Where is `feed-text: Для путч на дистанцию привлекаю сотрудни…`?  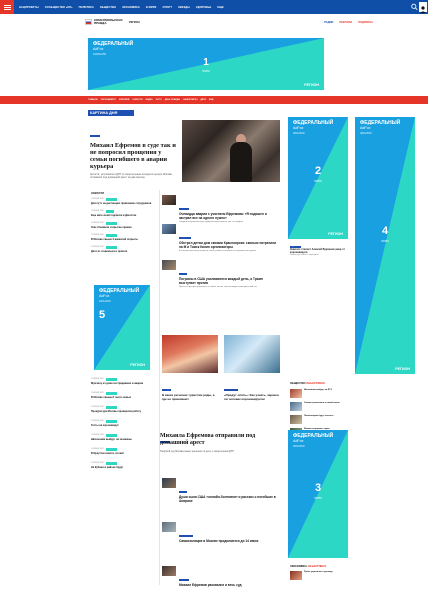 feed-text: Для путч на дистанцию привлекаю сотрудни… is located at coordinates (122, 203).